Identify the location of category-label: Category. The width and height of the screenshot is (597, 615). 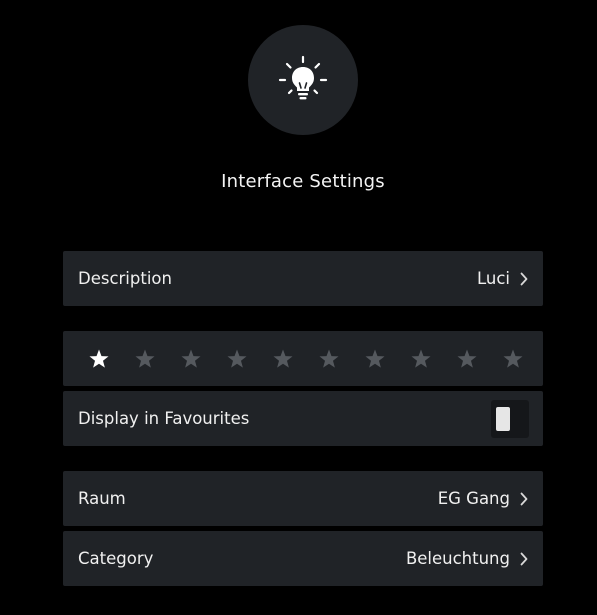
(116, 558).